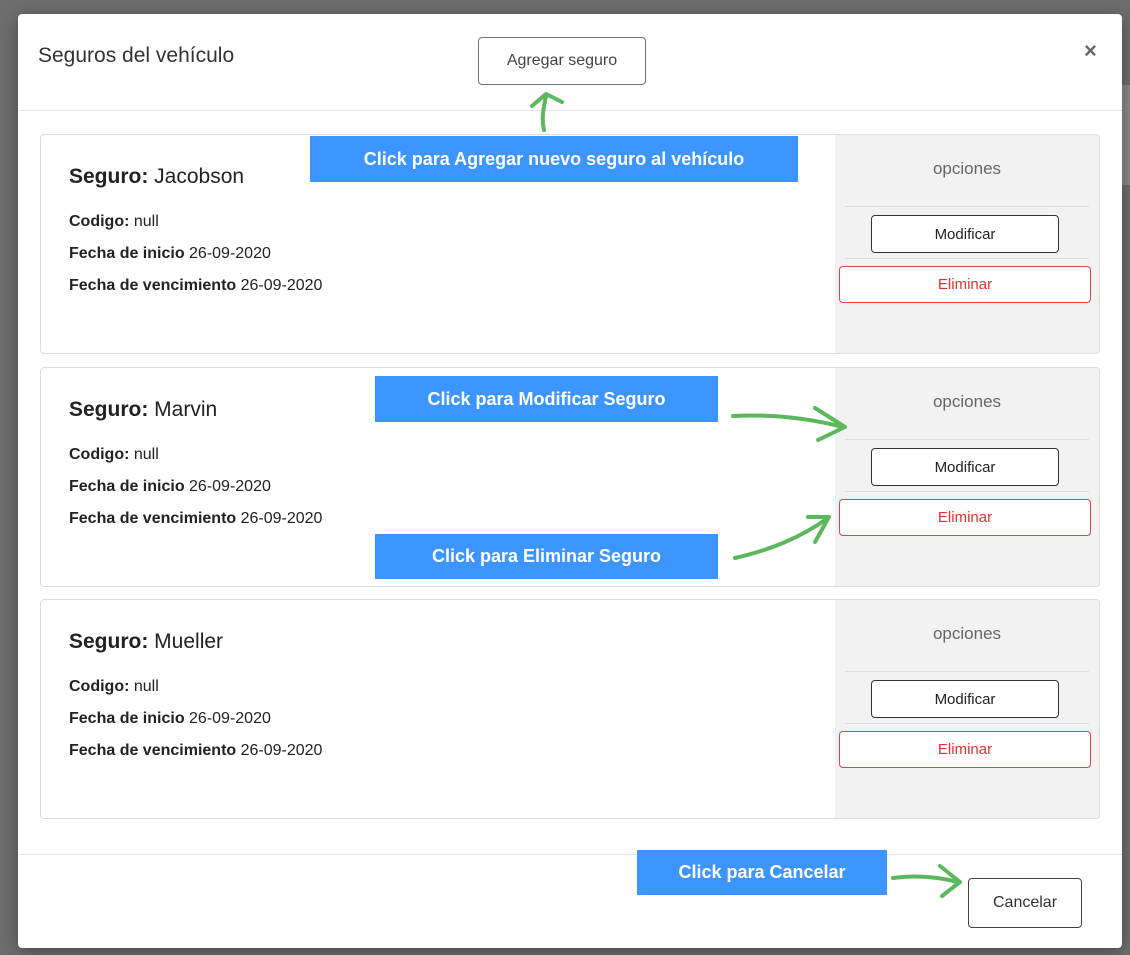 The width and height of the screenshot is (1130, 955). What do you see at coordinates (781, 538) in the screenshot?
I see `arrow-diagonal-icon` at bounding box center [781, 538].